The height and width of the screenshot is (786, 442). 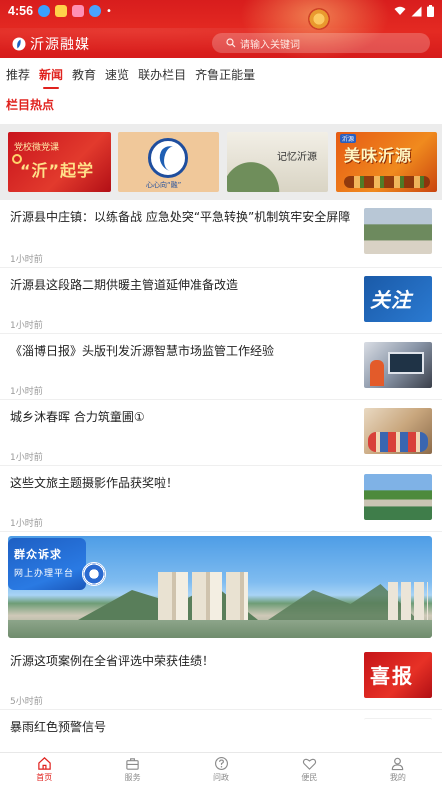 I want to click on person-image, so click(x=377, y=373).